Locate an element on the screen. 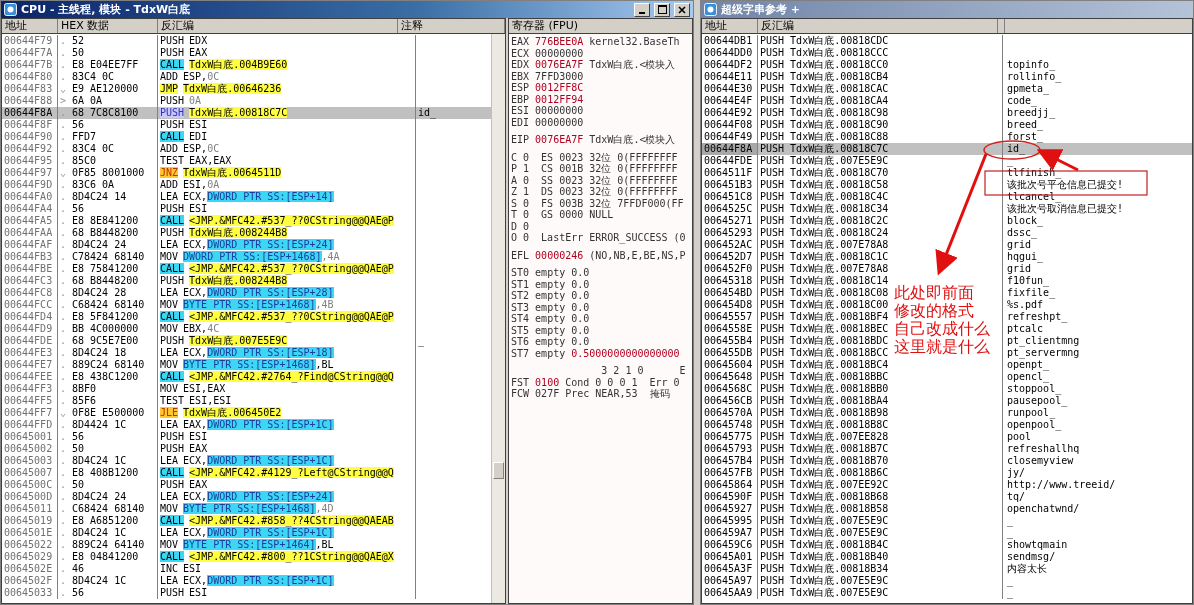 Image resolution: width=1194 pixels, height=605 pixels. maximize-icon is located at coordinates (662, 9).